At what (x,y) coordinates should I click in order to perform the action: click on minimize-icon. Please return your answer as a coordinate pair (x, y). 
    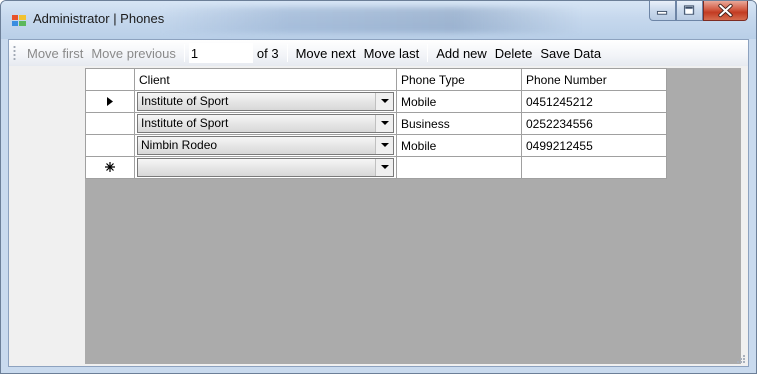
    Looking at the image, I should click on (662, 12).